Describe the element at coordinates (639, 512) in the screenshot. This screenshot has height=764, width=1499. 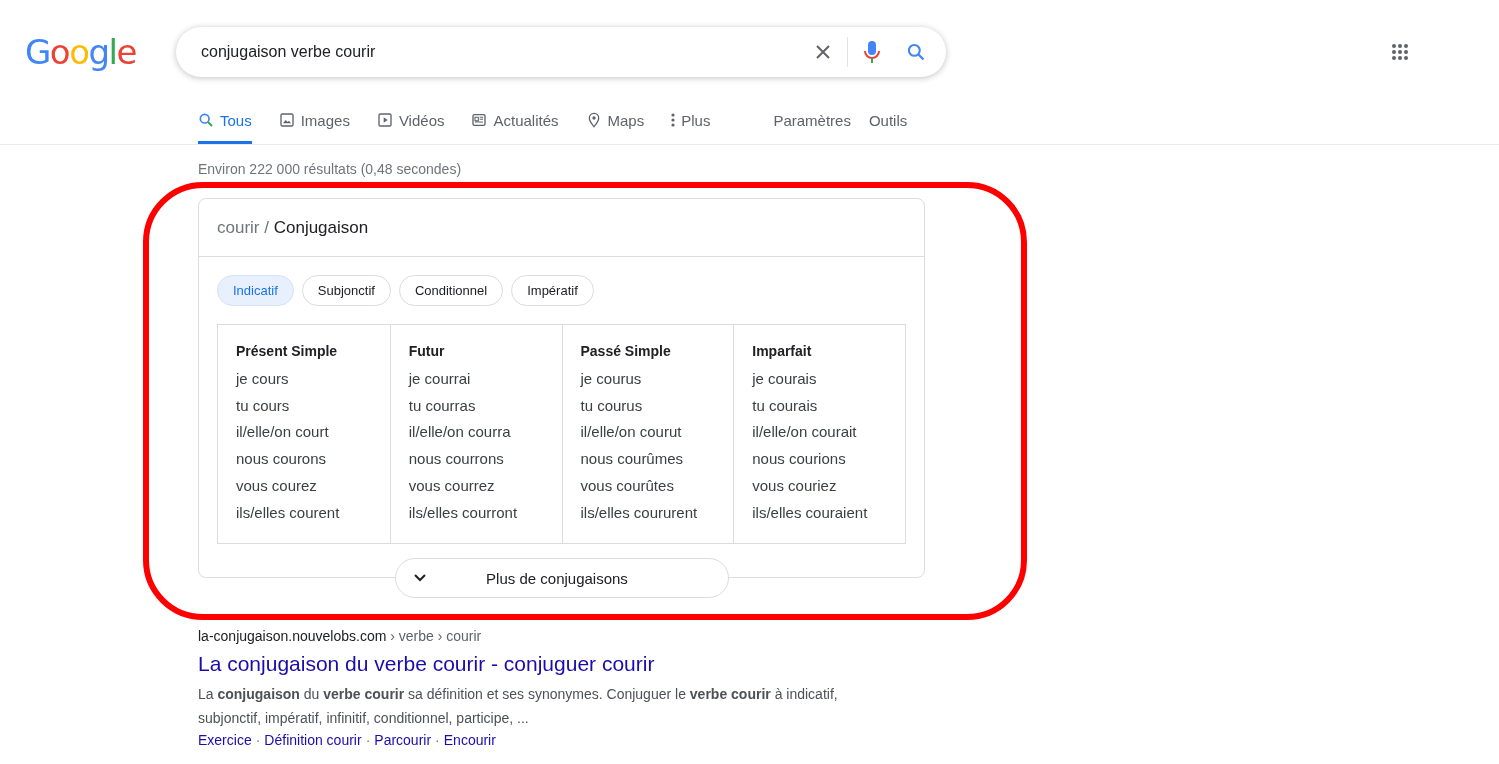
I see `verb-form: ils/elles coururent` at that location.